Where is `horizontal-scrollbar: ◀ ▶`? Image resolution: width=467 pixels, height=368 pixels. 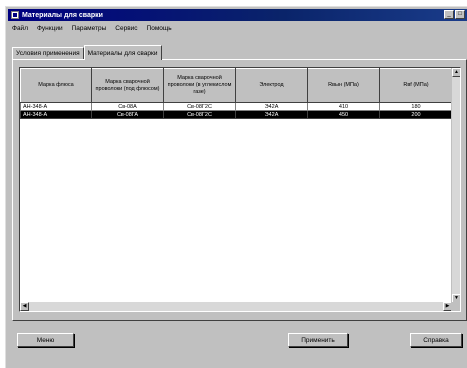
horizontal-scrollbar: ◀ ▶ is located at coordinates (236, 306).